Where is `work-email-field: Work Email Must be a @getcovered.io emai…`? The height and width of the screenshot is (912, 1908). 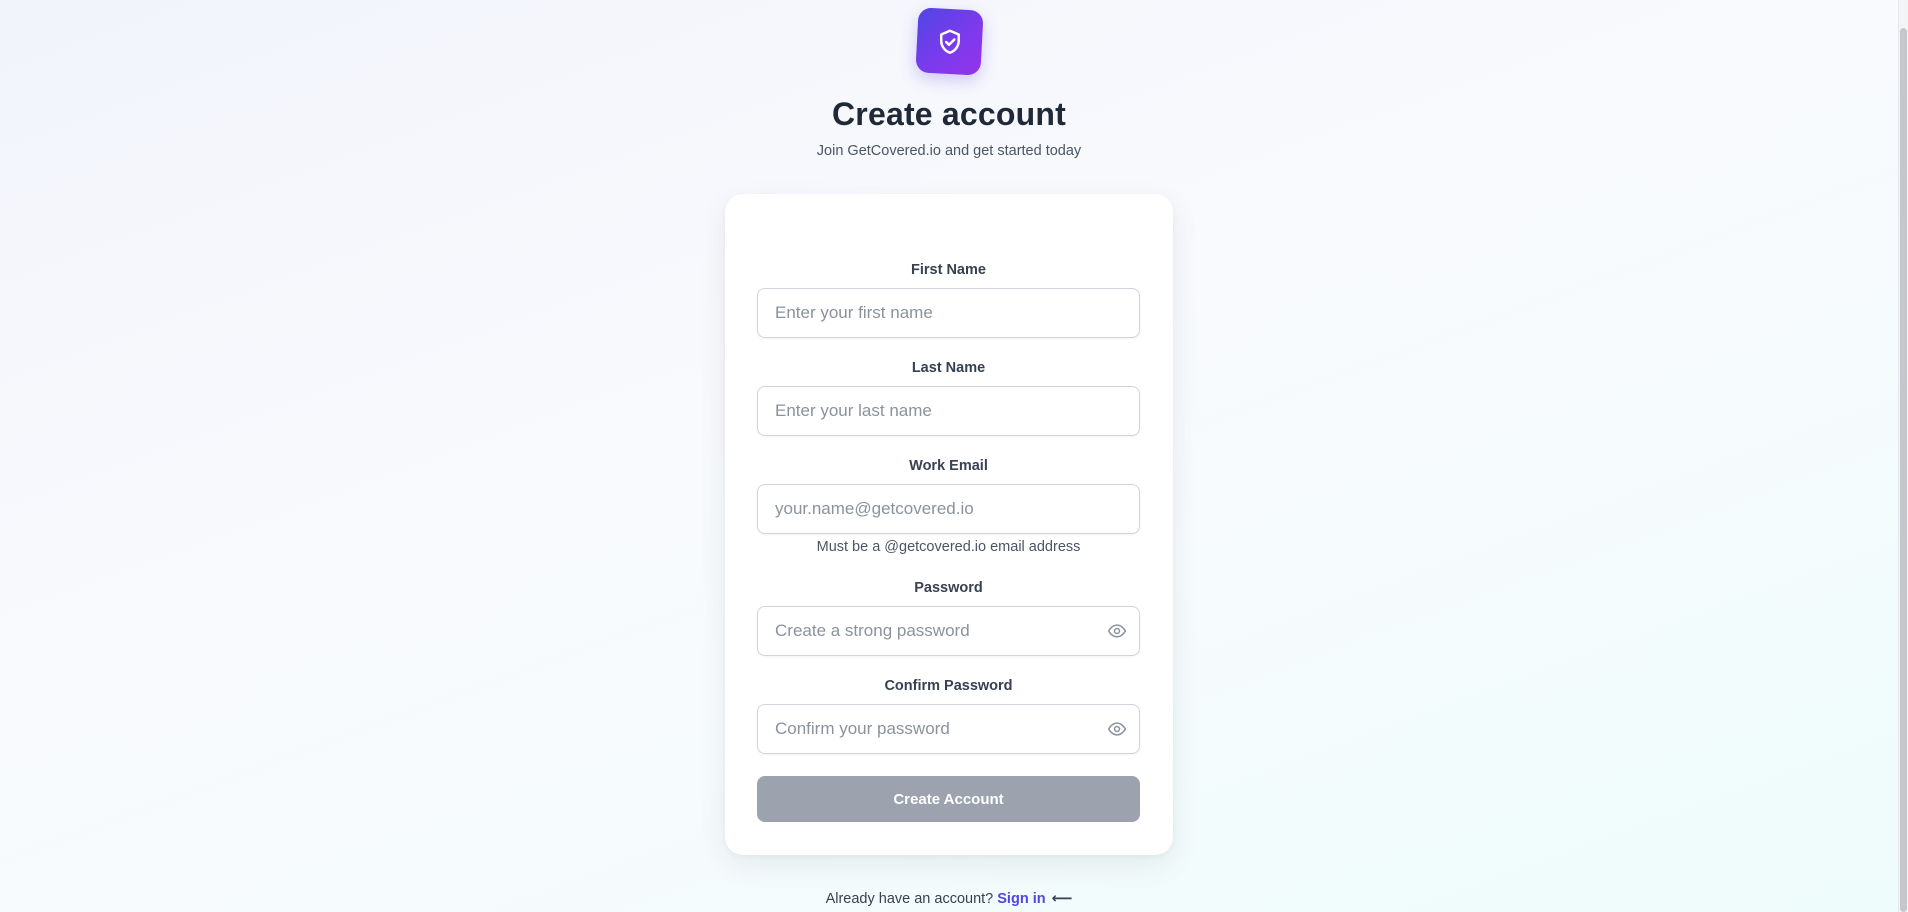 work-email-field: Work Email Must be a @getcovered.io emai… is located at coordinates (948, 505).